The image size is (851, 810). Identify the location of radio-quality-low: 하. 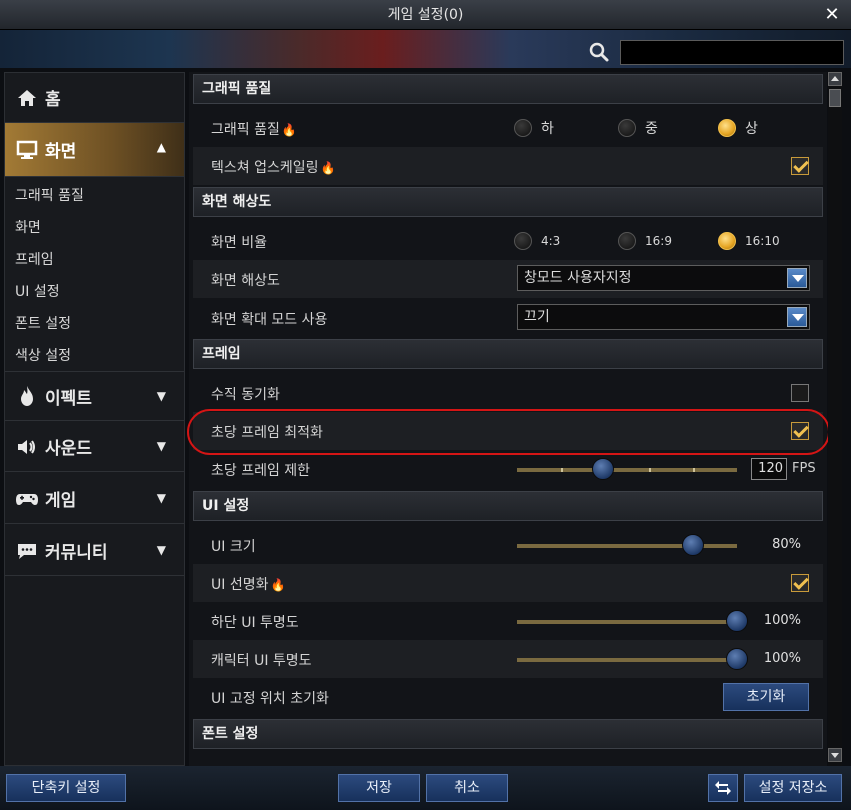
(534, 128).